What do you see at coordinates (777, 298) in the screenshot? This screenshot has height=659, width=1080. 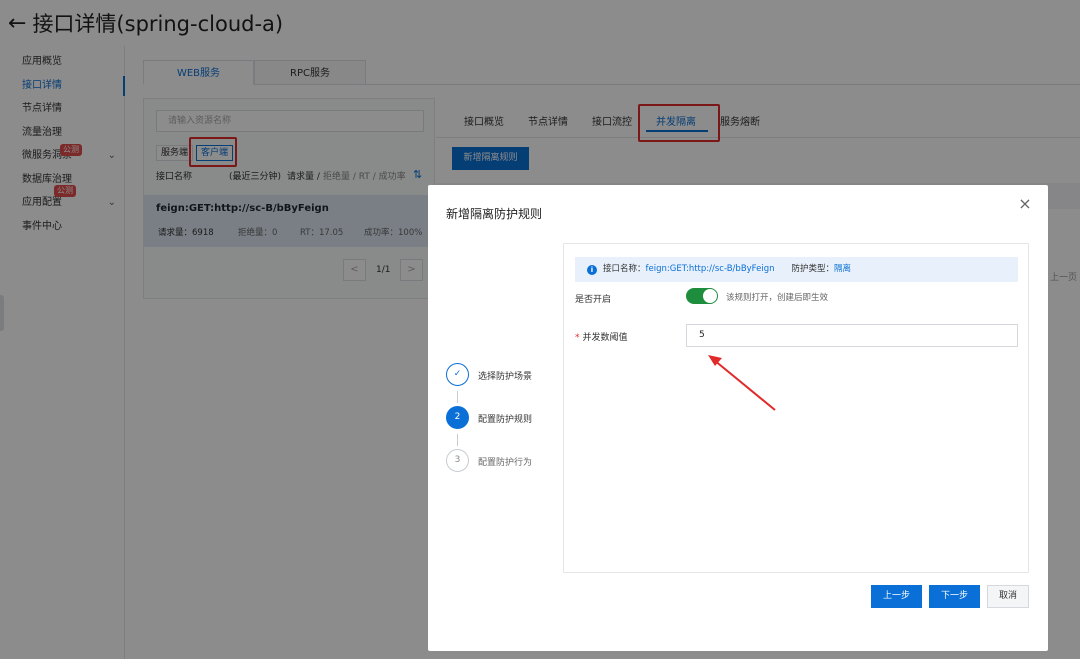 I see `enable-help-text: 该规则打开，创建后即生效` at bounding box center [777, 298].